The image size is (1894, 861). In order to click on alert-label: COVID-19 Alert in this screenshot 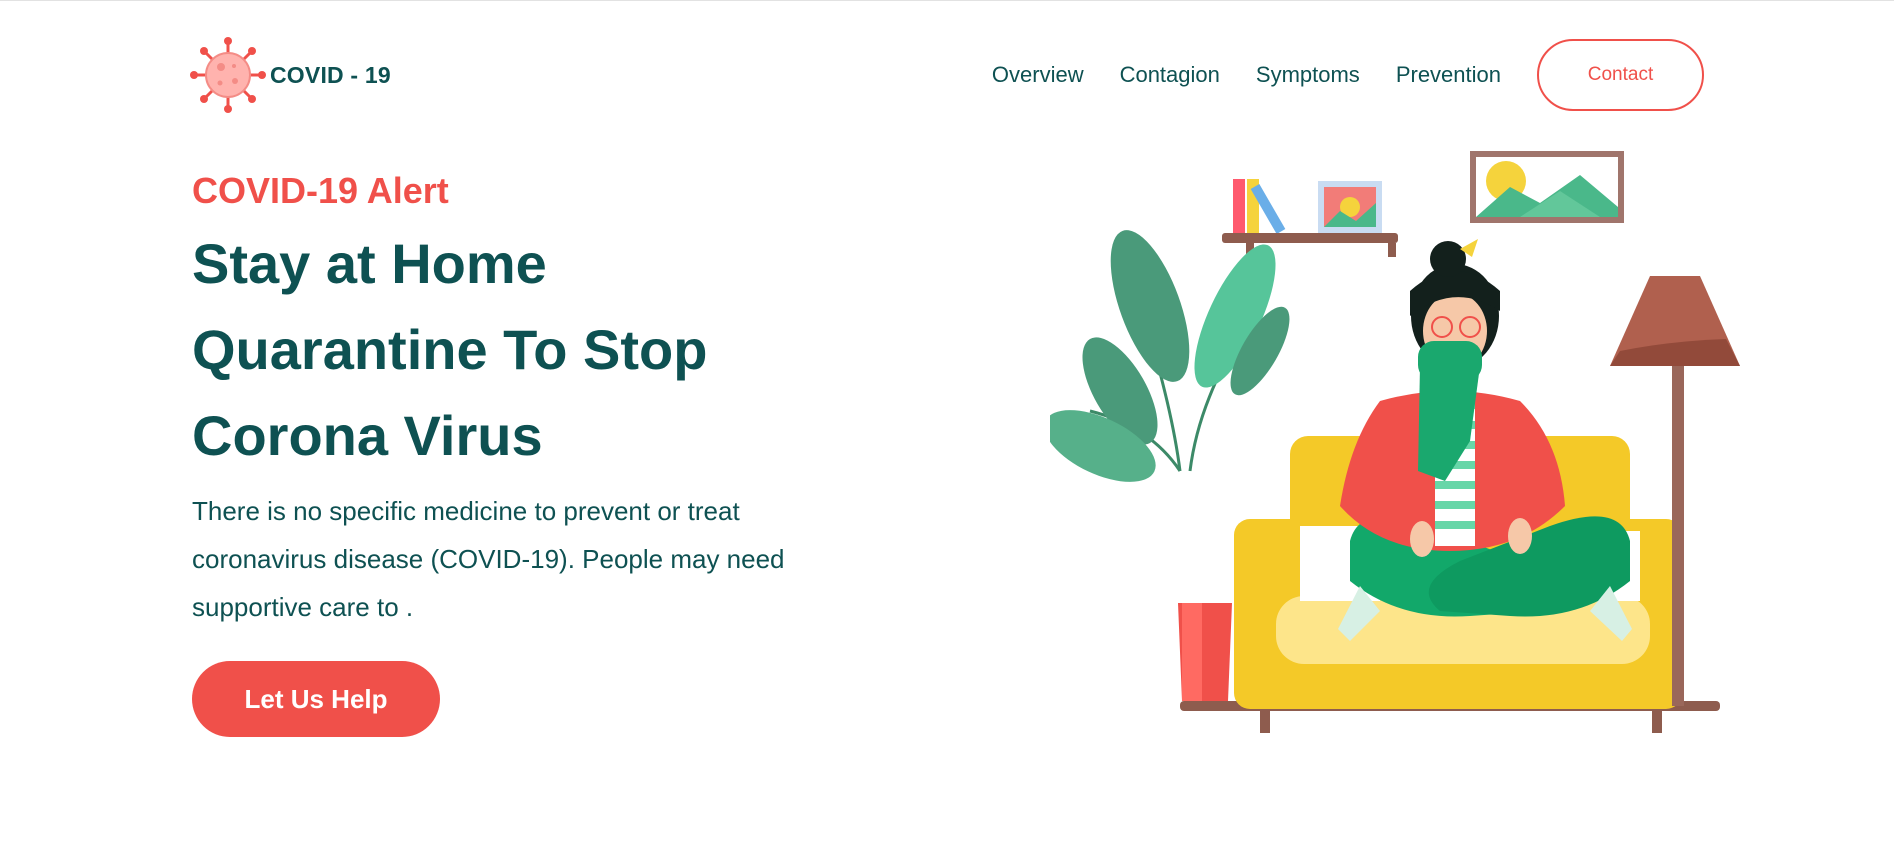, I will do `click(320, 190)`.